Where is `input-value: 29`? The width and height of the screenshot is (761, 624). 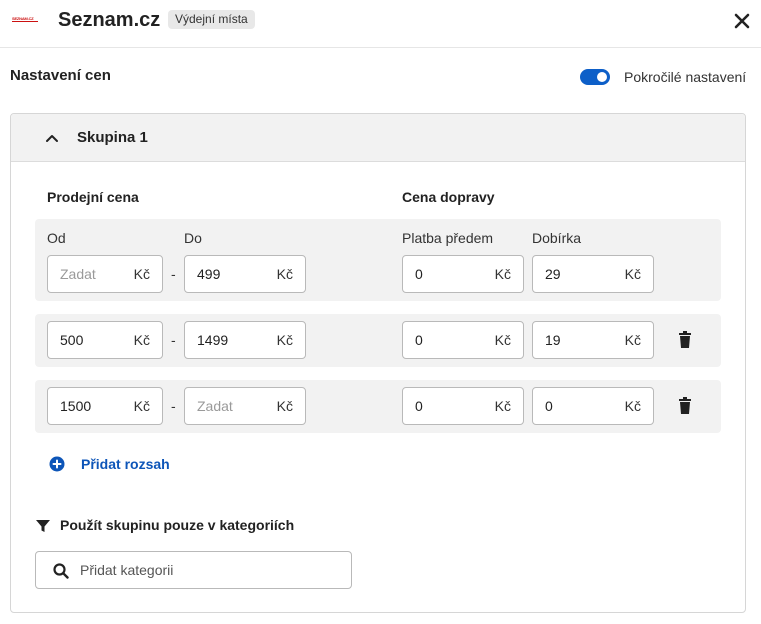 input-value: 29 is located at coordinates (553, 274).